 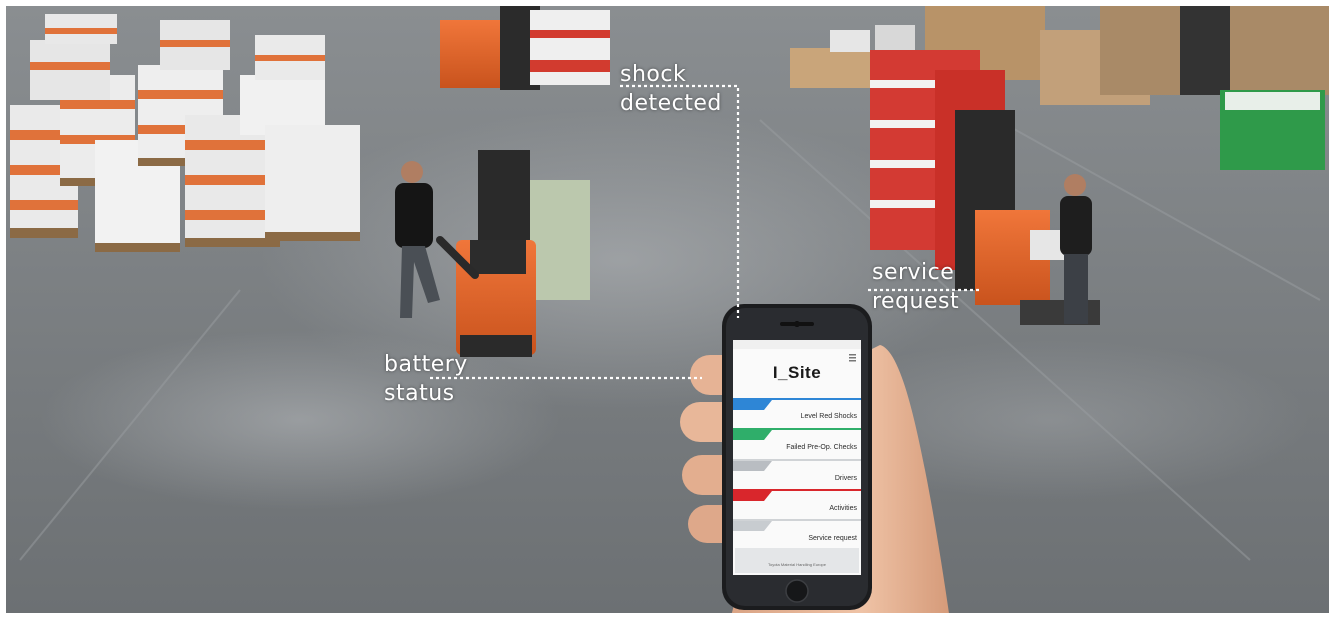 What do you see at coordinates (795, 478) in the screenshot?
I see `menu-item-drivers: Drivers` at bounding box center [795, 478].